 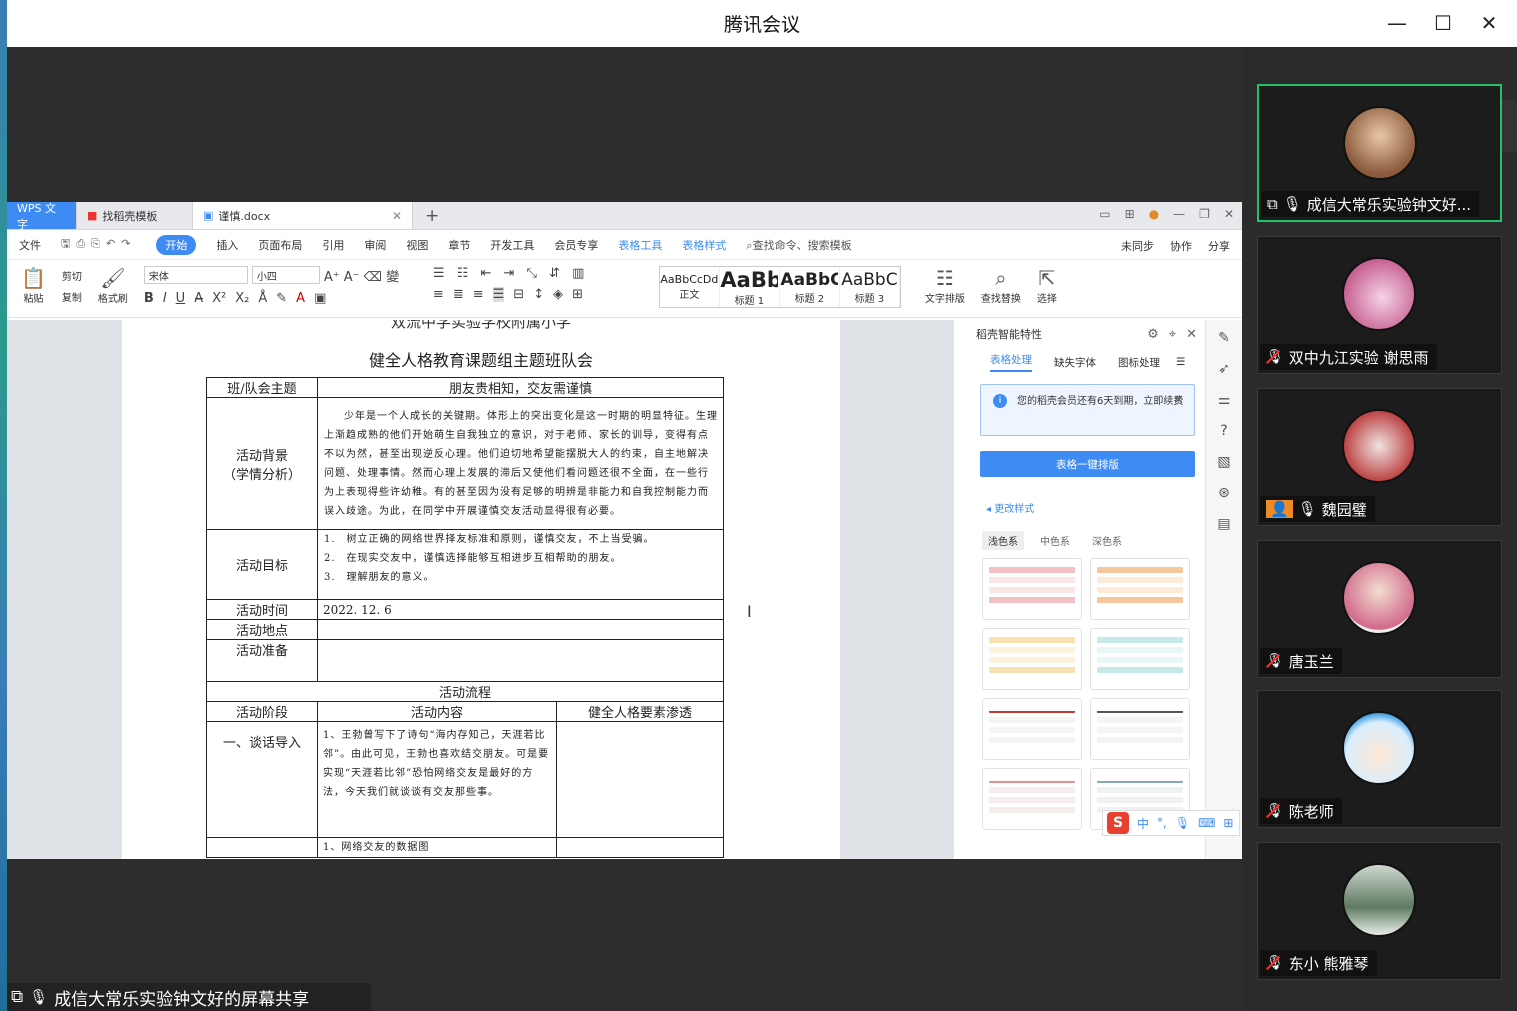 I want to click on select-button: ⇱ 选择, so click(x=1047, y=285).